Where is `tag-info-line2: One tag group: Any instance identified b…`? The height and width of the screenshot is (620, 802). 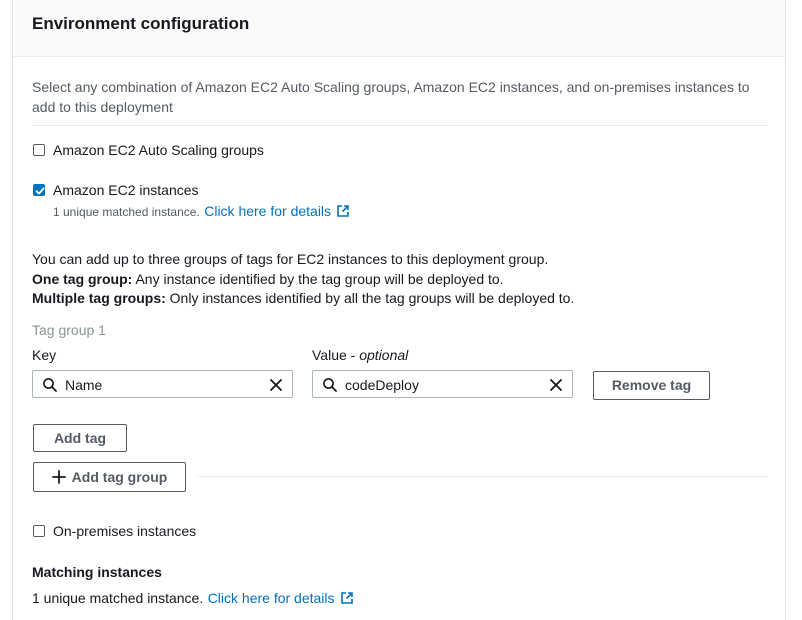 tag-info-line2: One tag group: Any instance identified b… is located at coordinates (402, 280).